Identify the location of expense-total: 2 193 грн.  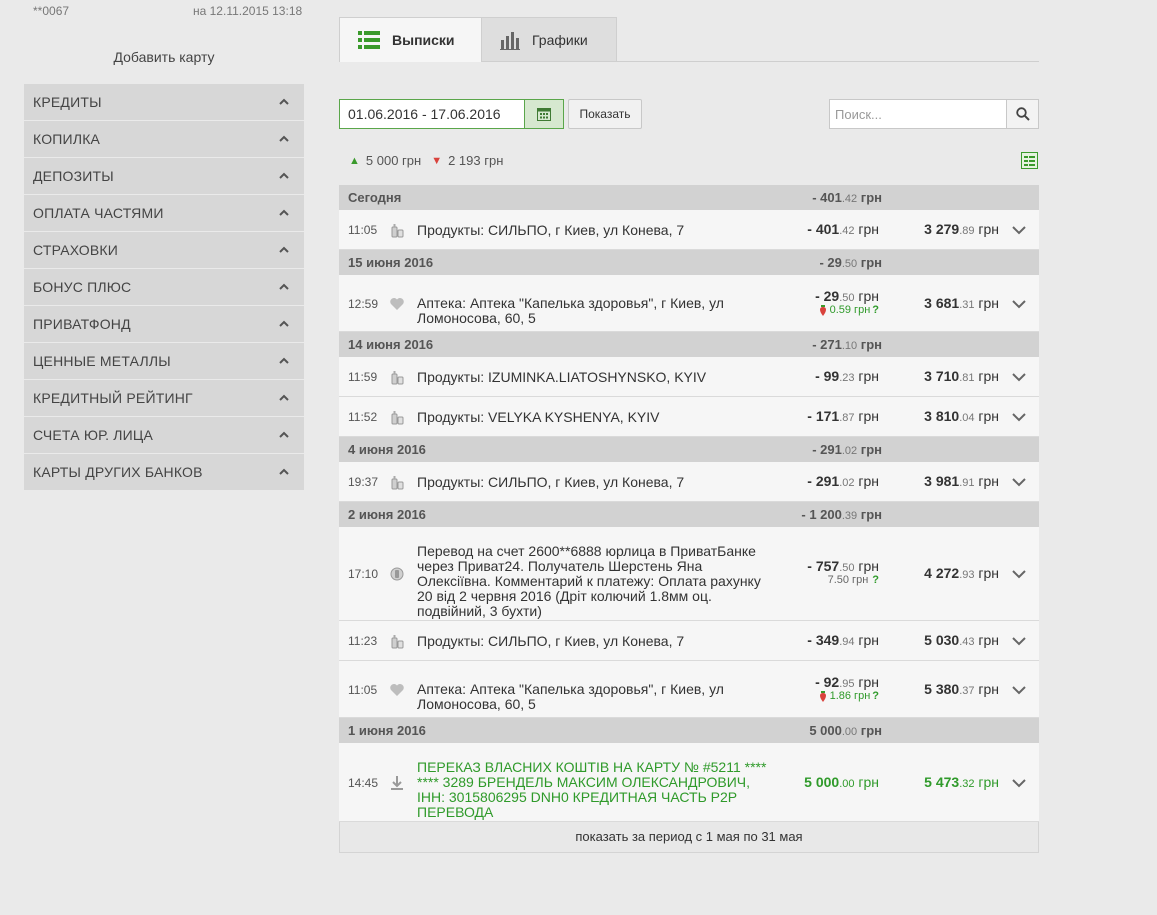
(476, 160).